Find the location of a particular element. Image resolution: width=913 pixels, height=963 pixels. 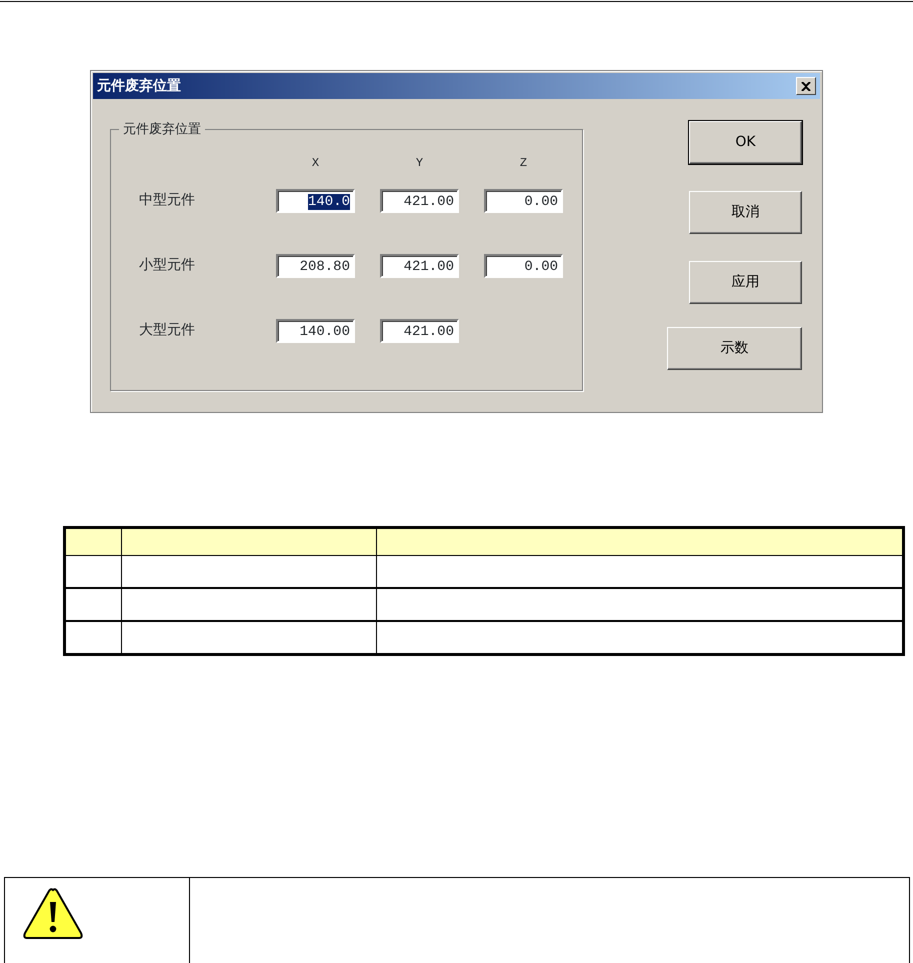

row-label: 中型元件 is located at coordinates (167, 200).